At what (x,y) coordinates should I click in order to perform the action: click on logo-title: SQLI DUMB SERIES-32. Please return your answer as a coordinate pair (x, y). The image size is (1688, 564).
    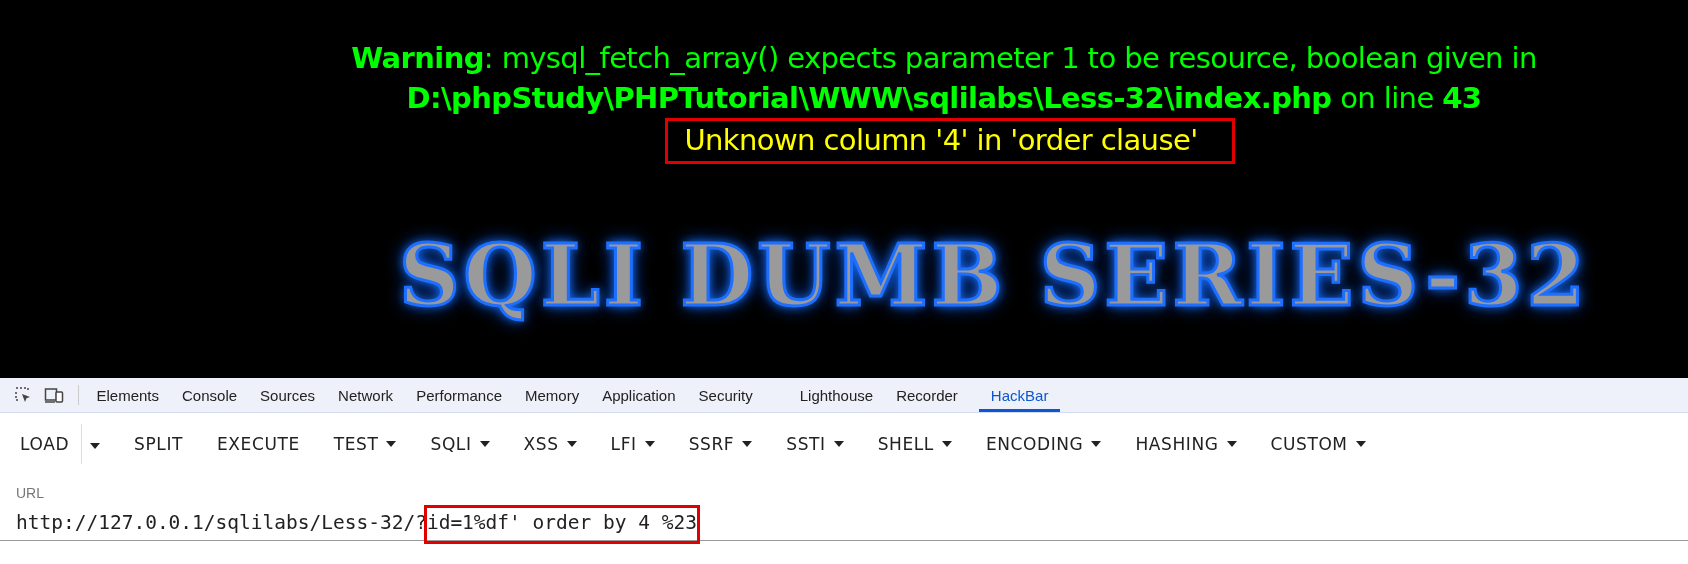
    Looking at the image, I should click on (994, 275).